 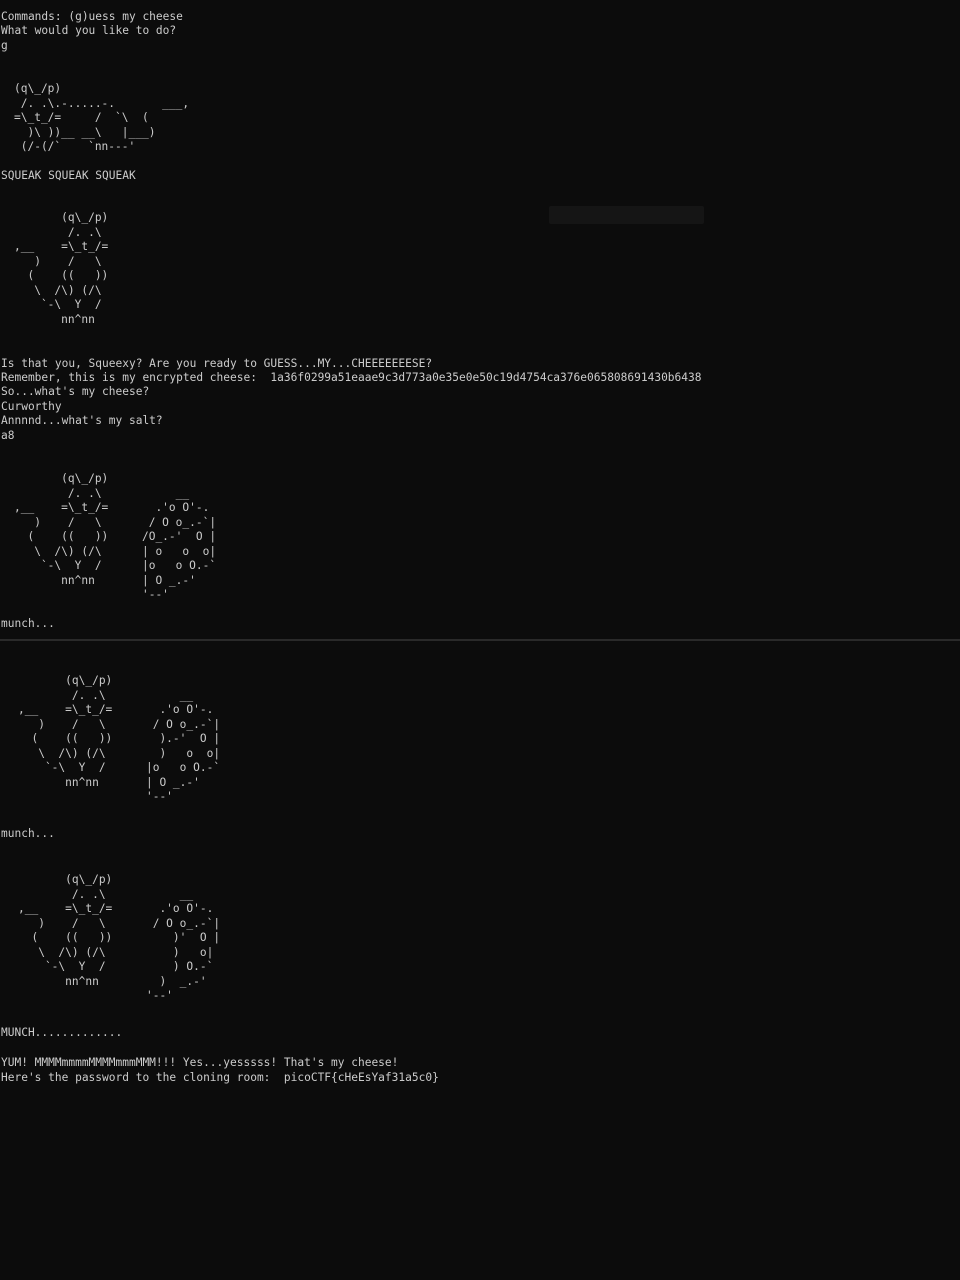 I want to click on user-choice: g, so click(x=4, y=45).